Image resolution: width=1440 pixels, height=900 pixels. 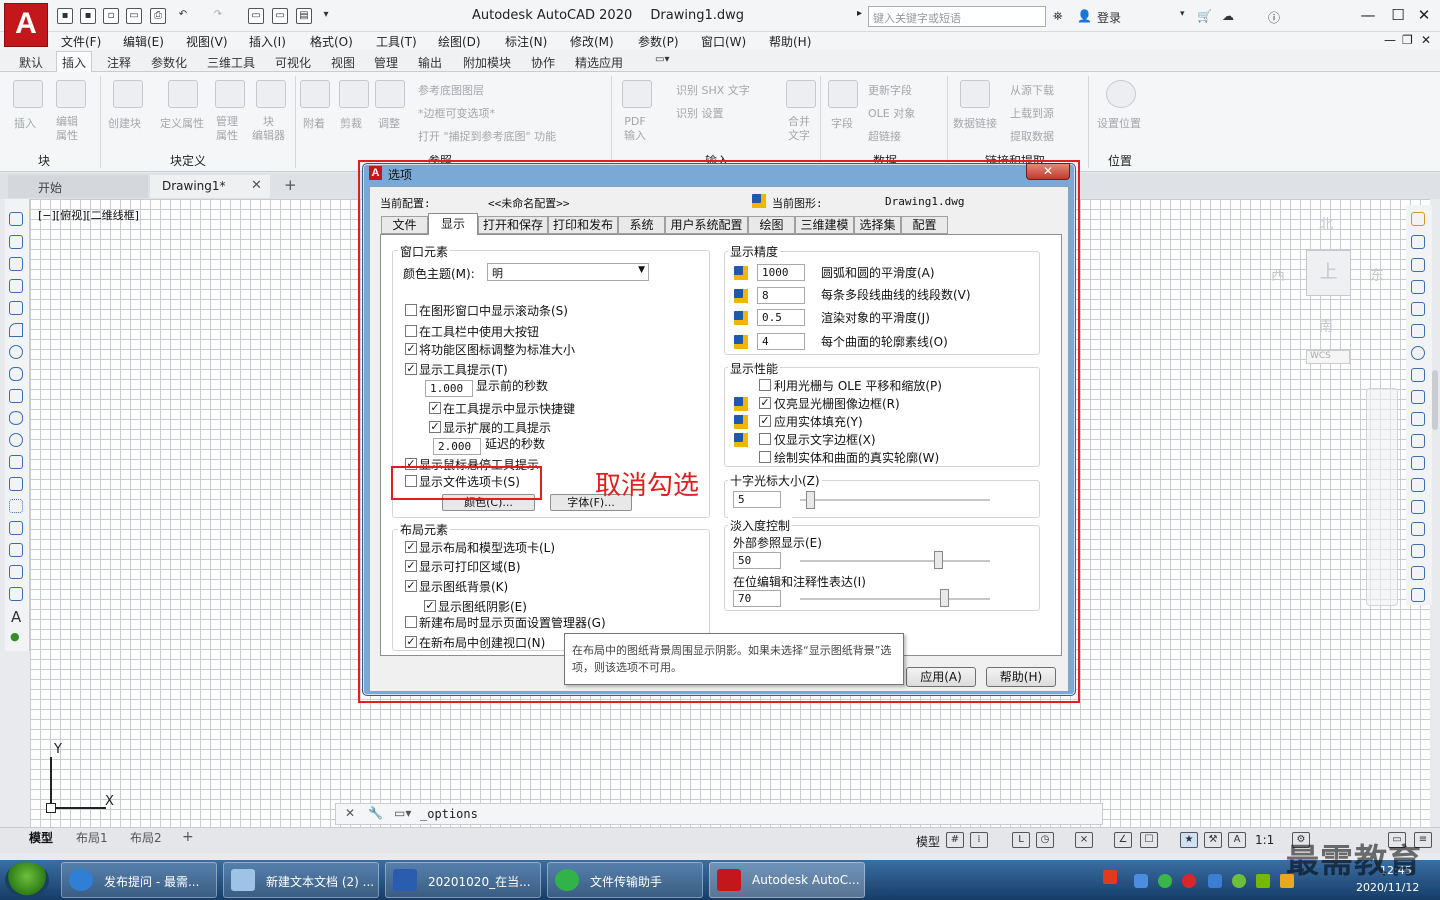 What do you see at coordinates (928, 841) in the screenshot?
I see `model-space-button: 模型` at bounding box center [928, 841].